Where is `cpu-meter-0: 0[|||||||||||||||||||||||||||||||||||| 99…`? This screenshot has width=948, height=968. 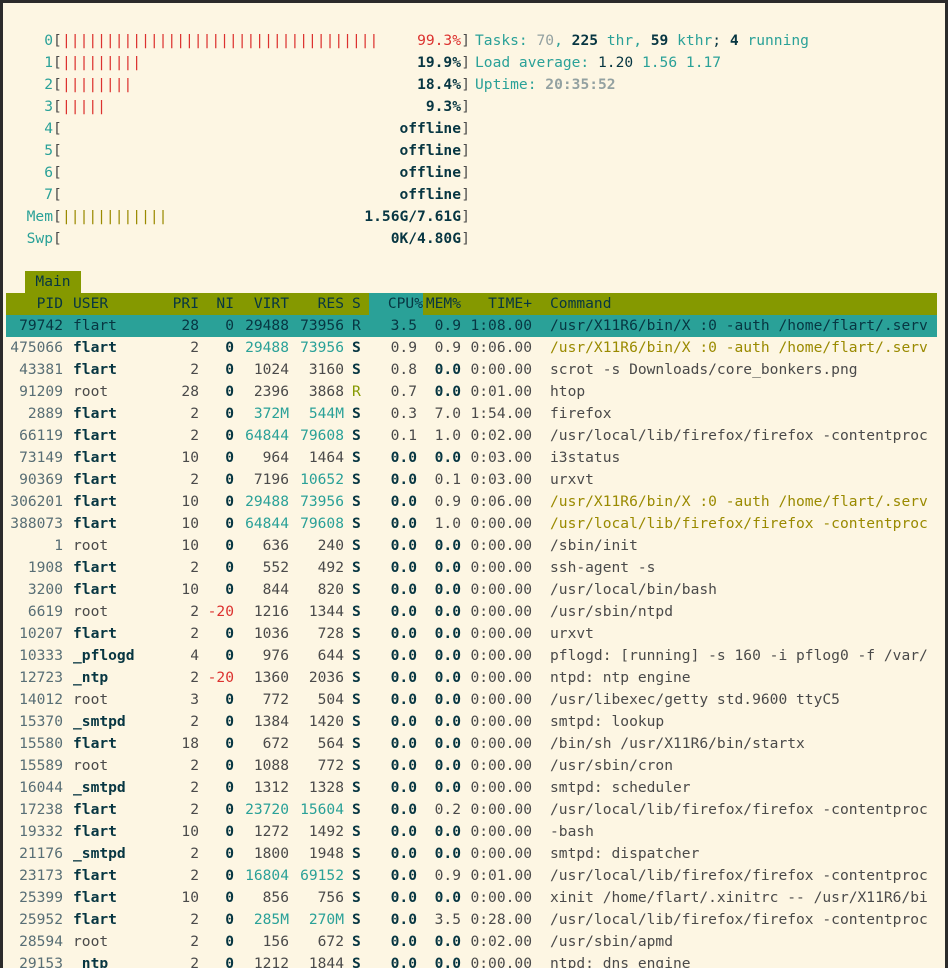
cpu-meter-0: 0[|||||||||||||||||||||||||||||||||||| 99… is located at coordinates (238, 41).